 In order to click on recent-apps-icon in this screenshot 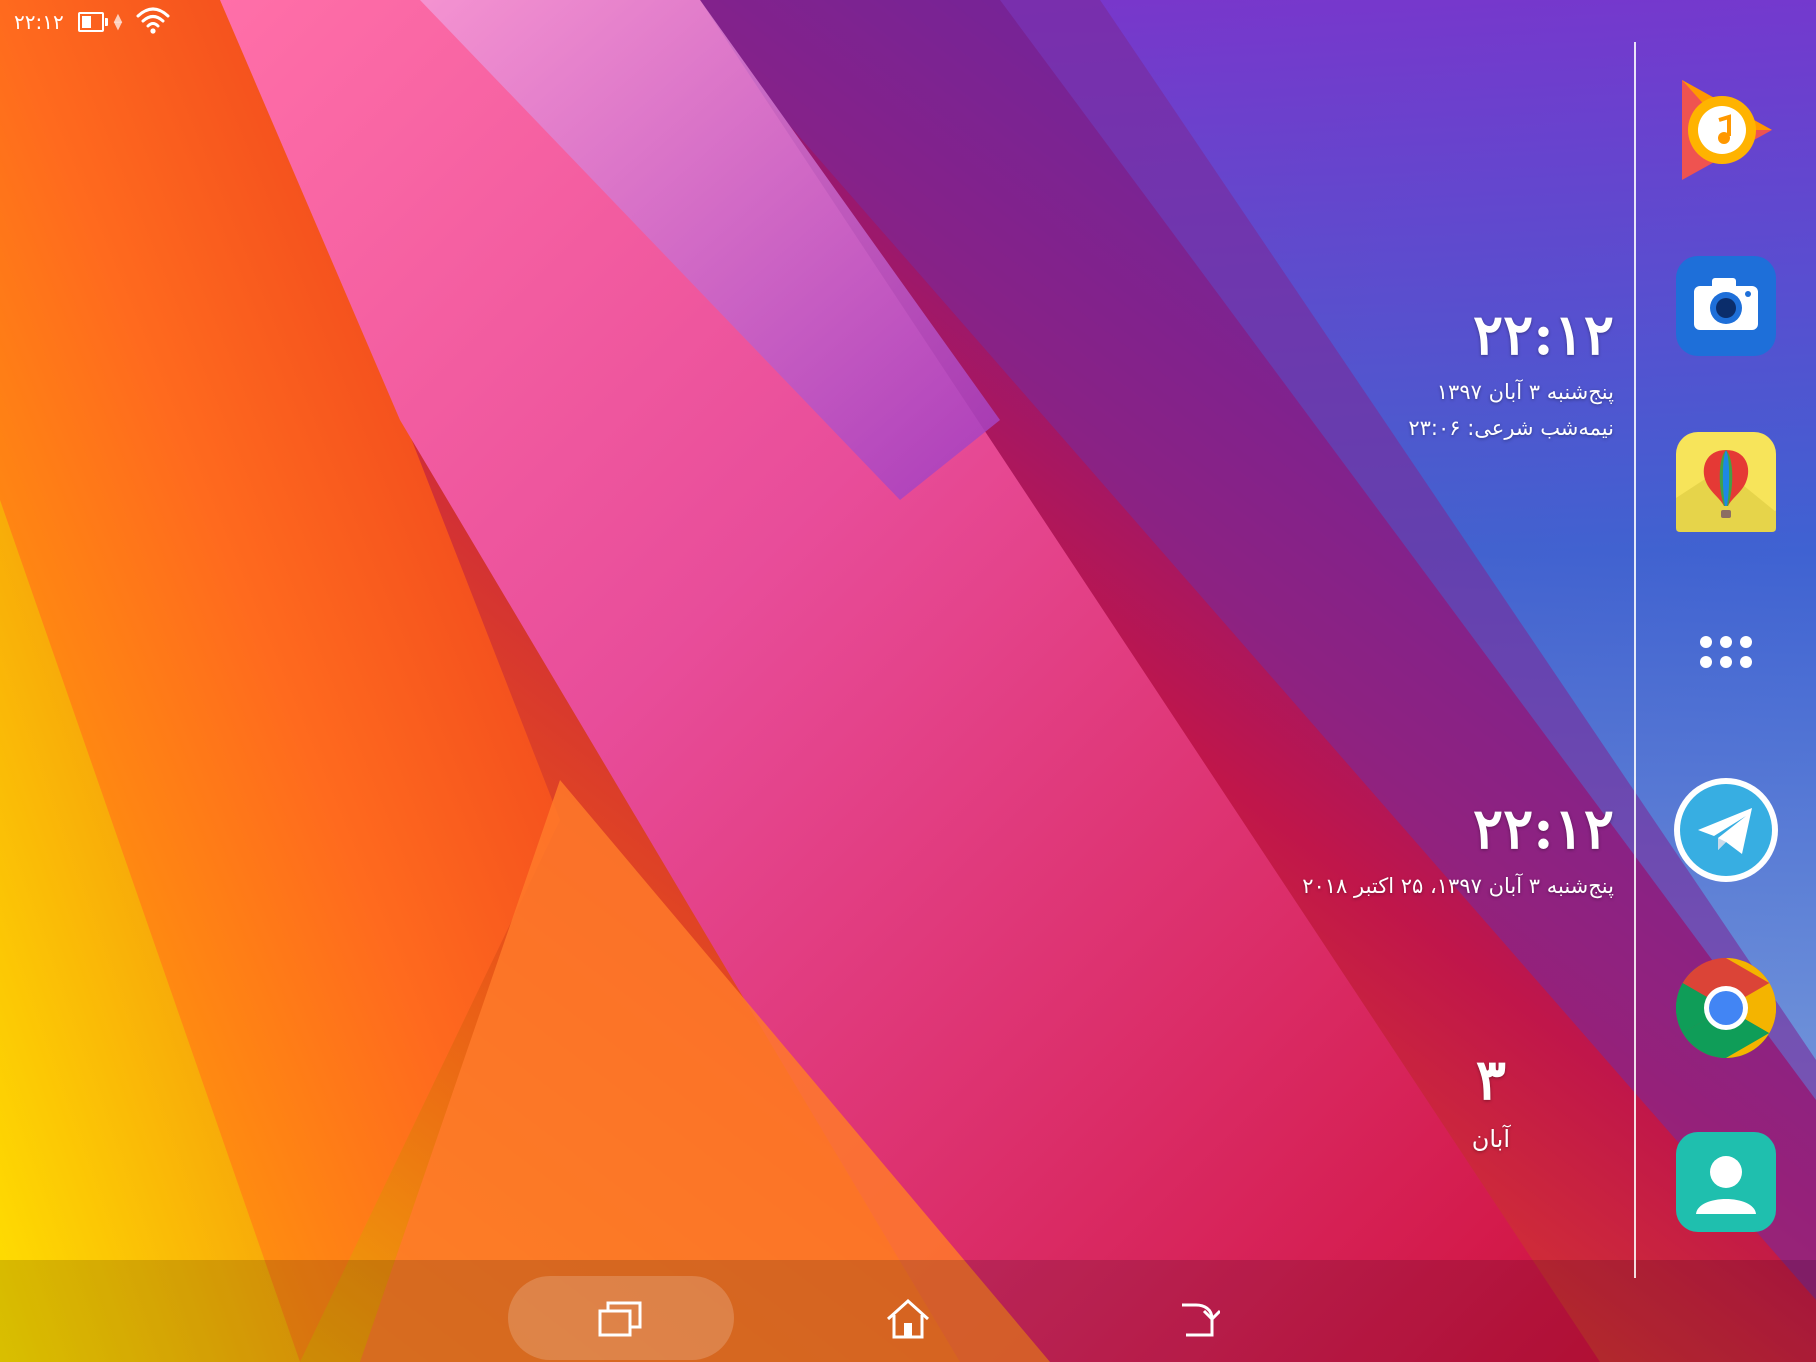, I will do `click(620, 1319)`.